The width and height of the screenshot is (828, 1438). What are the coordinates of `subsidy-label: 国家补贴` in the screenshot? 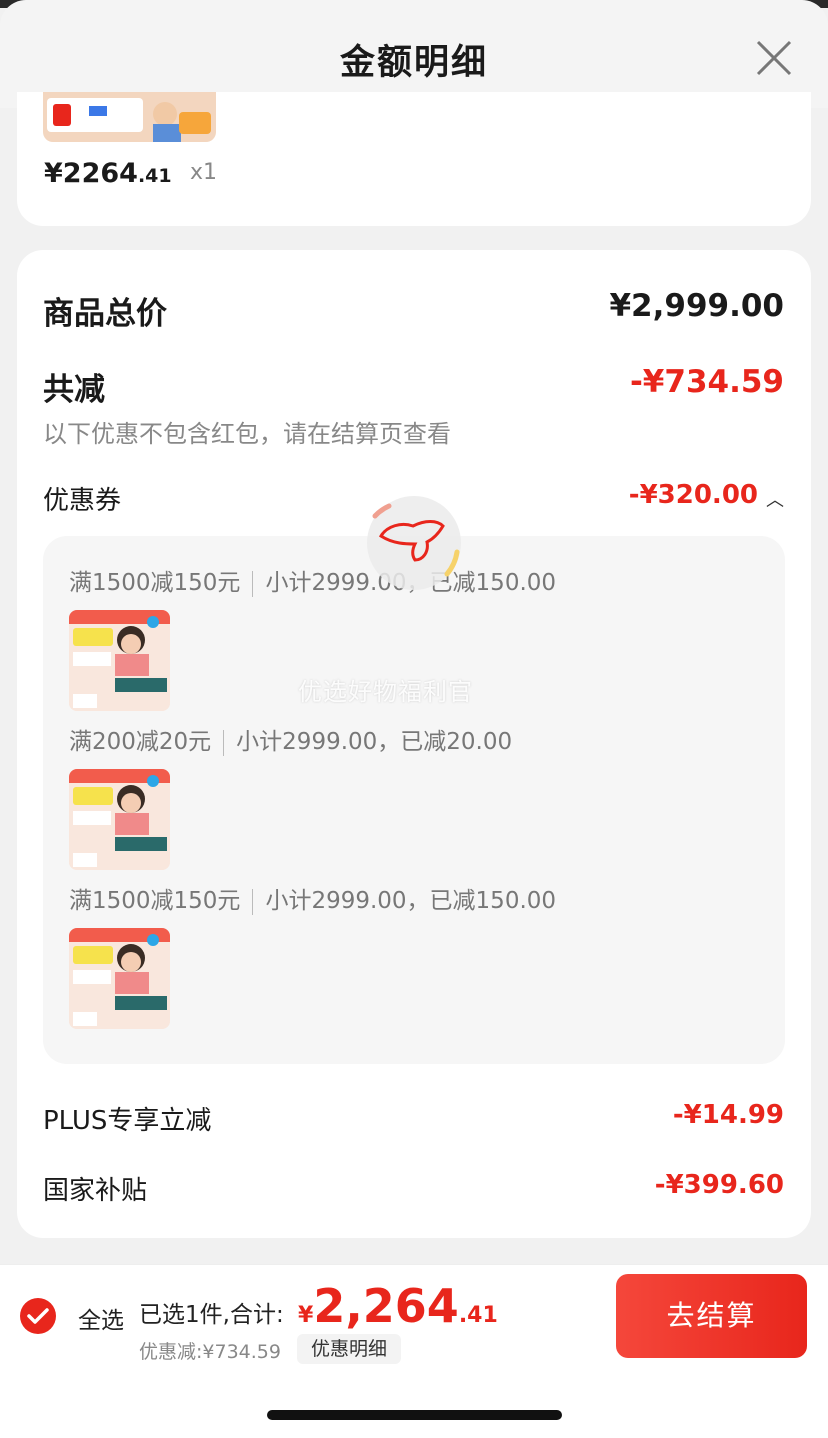 It's located at (95, 1191).